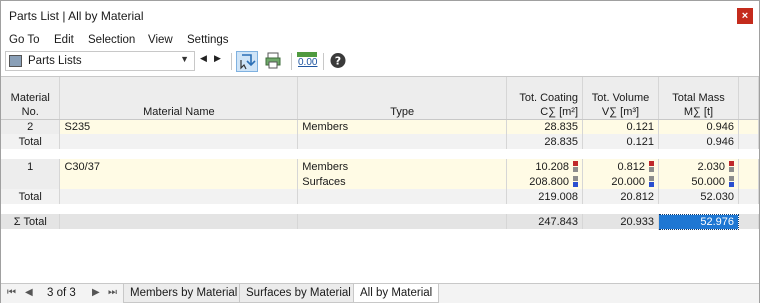 This screenshot has width=760, height=303. Describe the element at coordinates (545, 196) in the screenshot. I see `cell-coating: 219.008` at that location.